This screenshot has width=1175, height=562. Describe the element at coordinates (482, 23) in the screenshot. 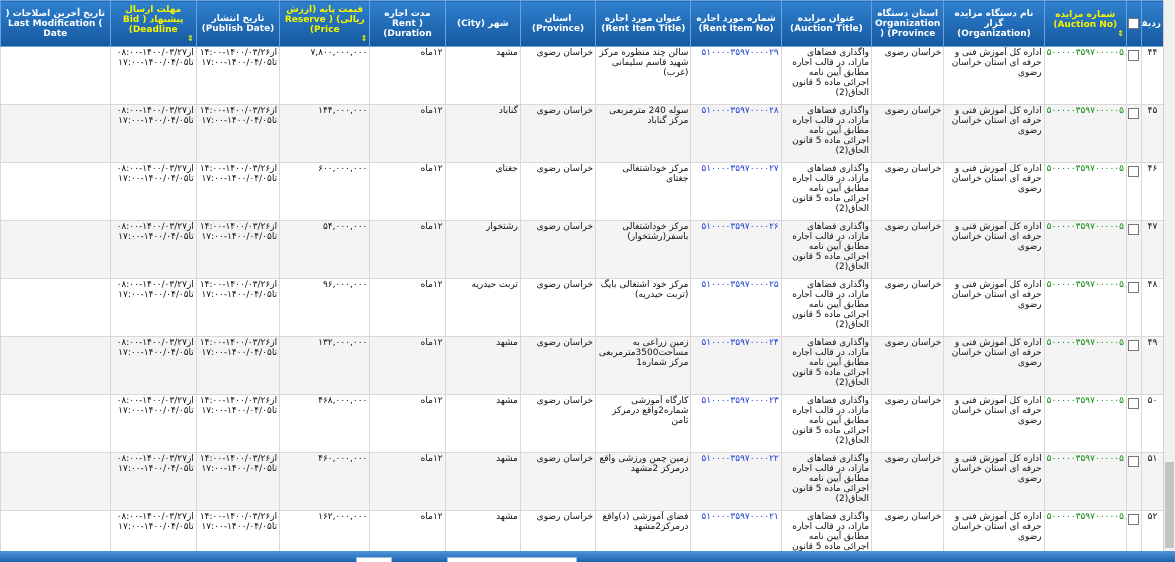

I see `col-header-city: شهر (City)` at that location.